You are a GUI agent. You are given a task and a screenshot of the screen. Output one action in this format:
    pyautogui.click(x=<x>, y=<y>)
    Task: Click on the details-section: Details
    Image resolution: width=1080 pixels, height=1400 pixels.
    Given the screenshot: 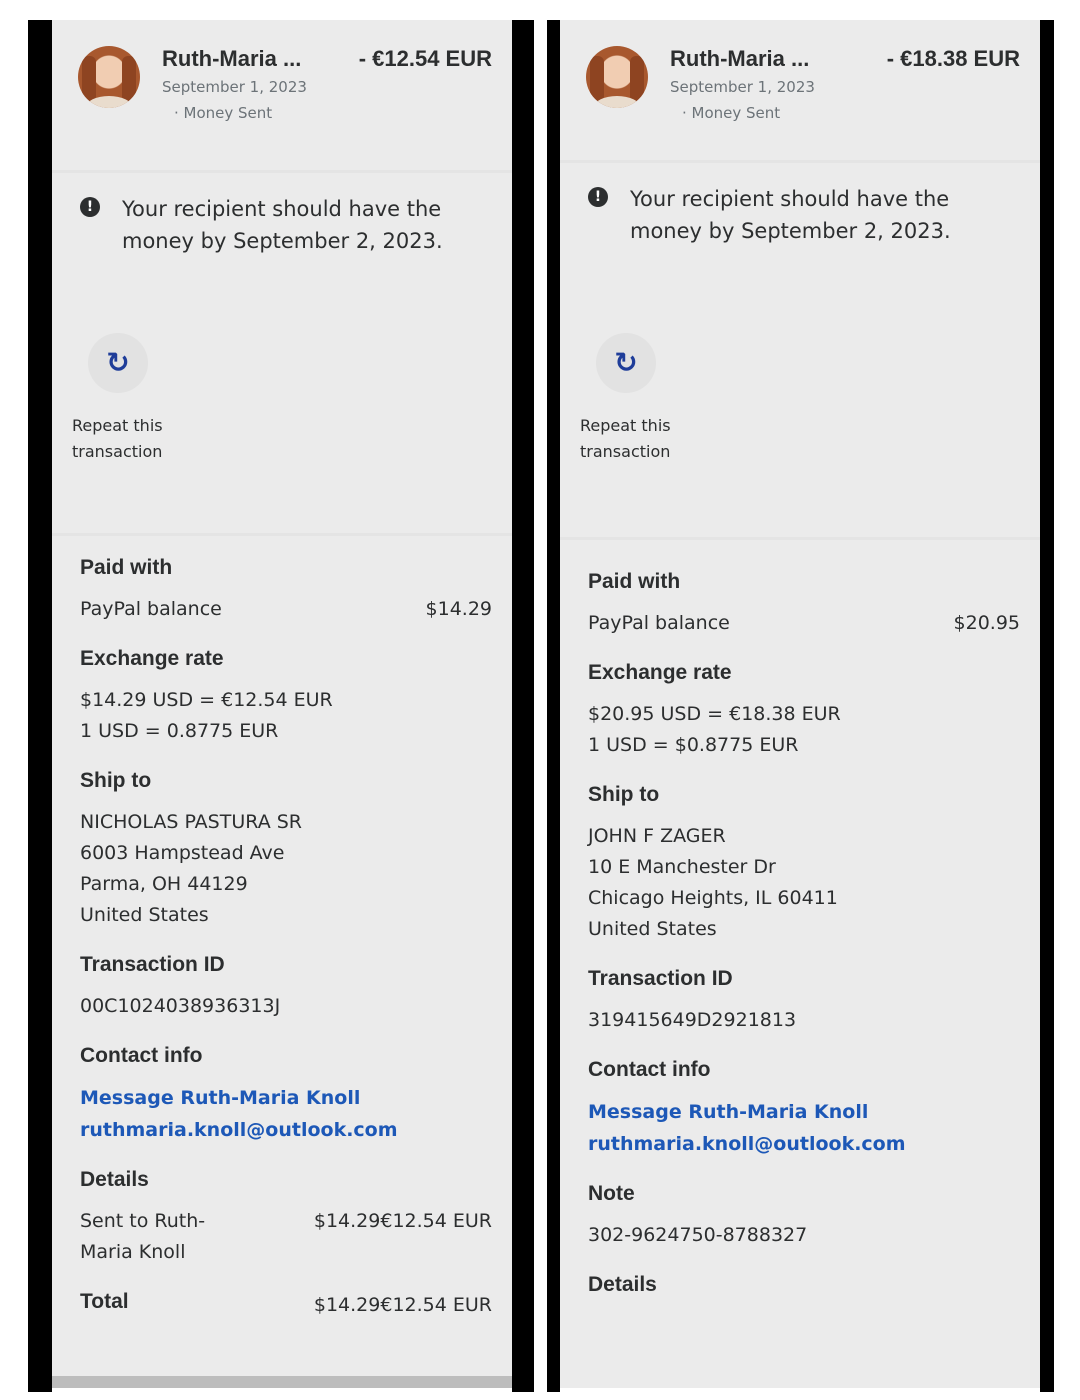 What is the action you would take?
    pyautogui.click(x=800, y=1285)
    